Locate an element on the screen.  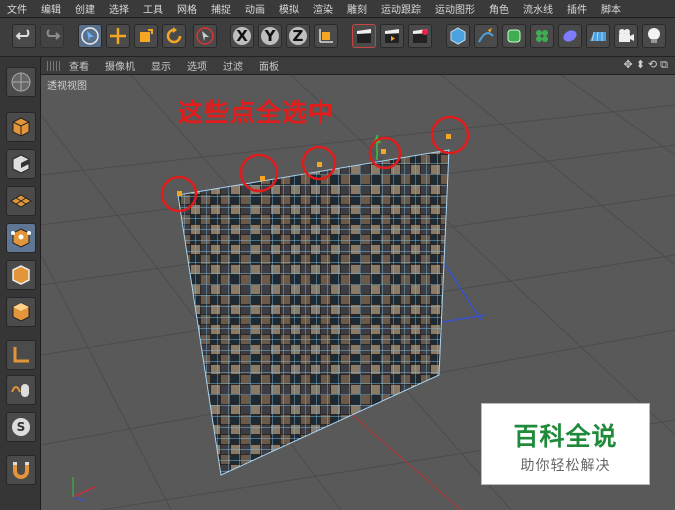
rotate-icon is located at coordinates (174, 35).